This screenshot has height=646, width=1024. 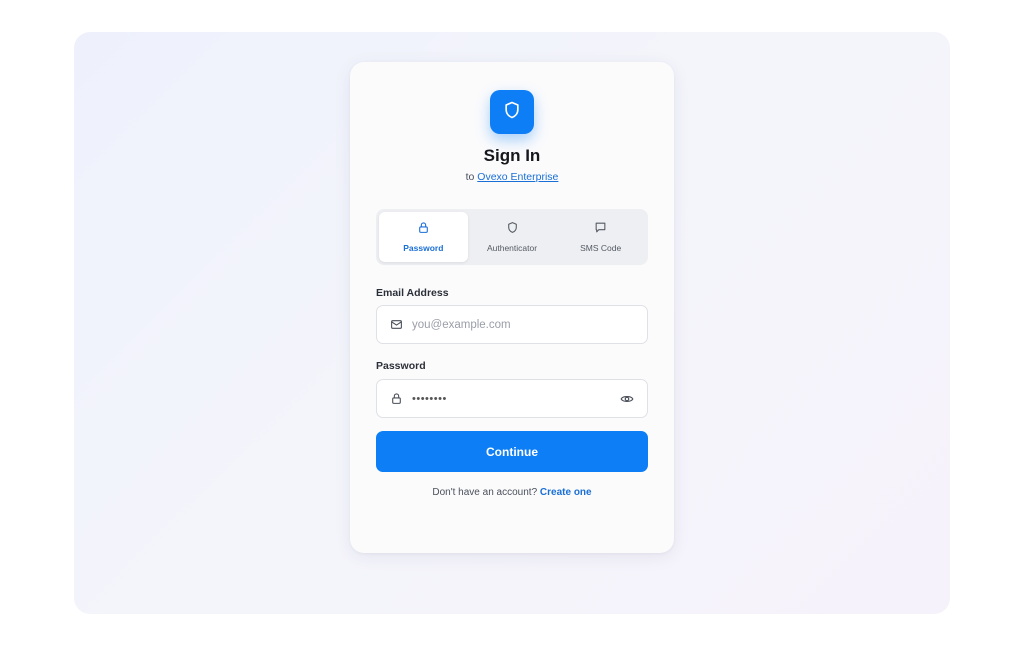 What do you see at coordinates (401, 366) in the screenshot?
I see `password-label: Password` at bounding box center [401, 366].